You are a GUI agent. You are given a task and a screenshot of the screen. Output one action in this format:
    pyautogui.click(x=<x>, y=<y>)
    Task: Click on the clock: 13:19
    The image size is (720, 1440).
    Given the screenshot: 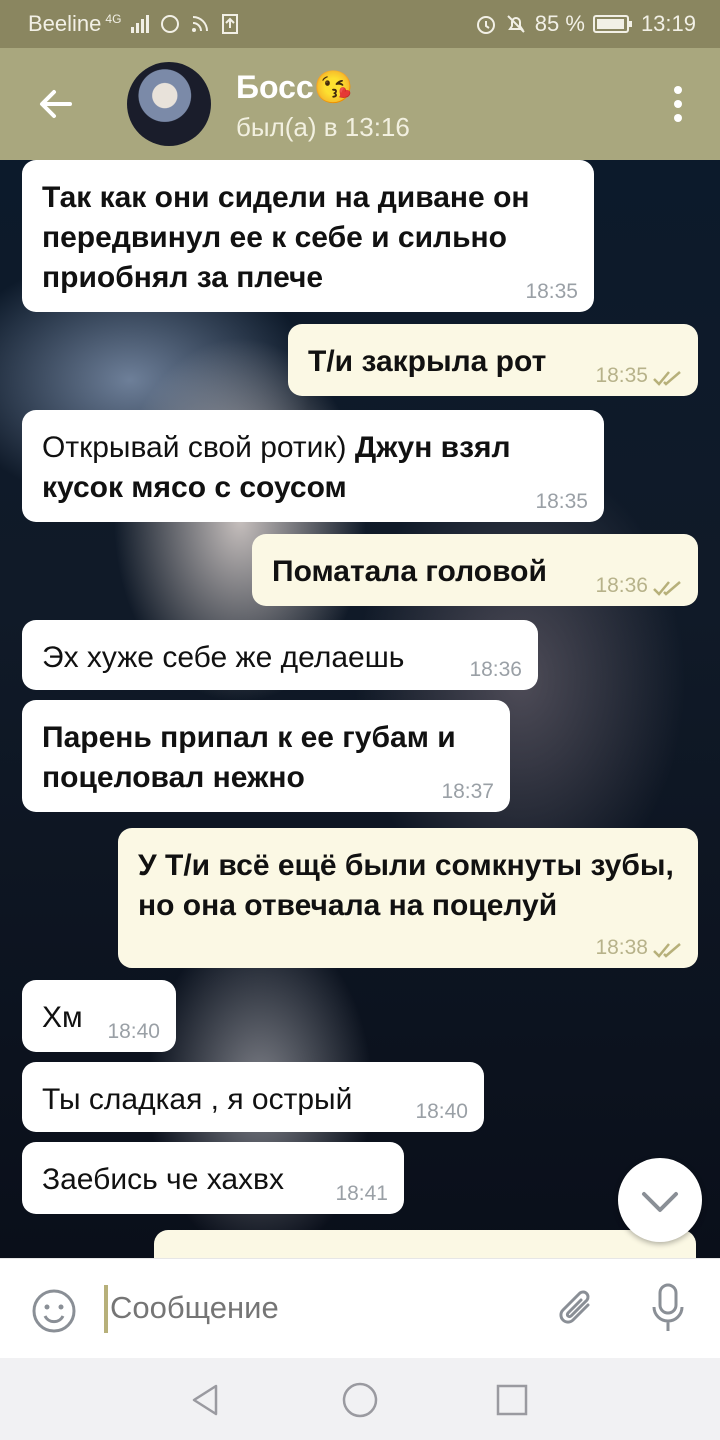 What is the action you would take?
    pyautogui.click(x=668, y=23)
    